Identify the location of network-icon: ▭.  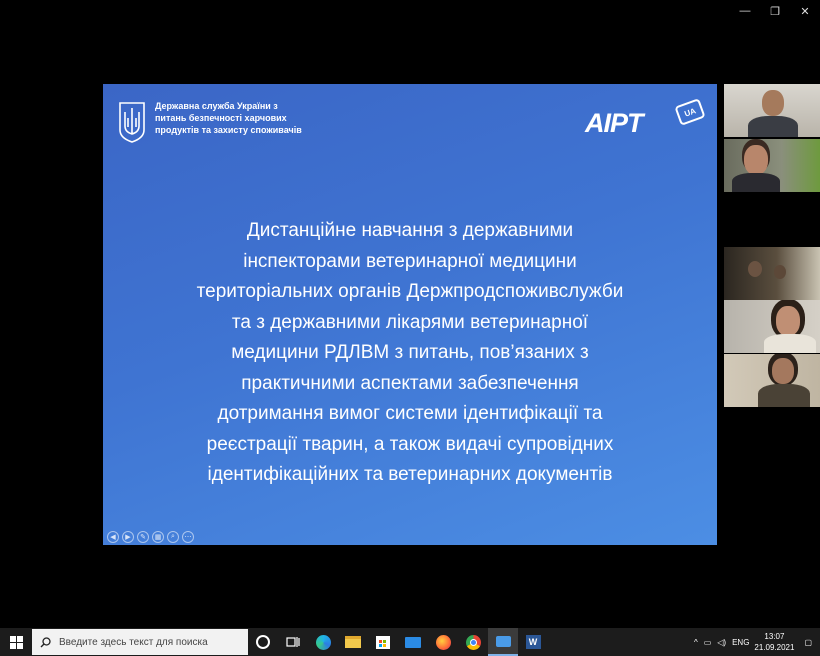
(708, 642).